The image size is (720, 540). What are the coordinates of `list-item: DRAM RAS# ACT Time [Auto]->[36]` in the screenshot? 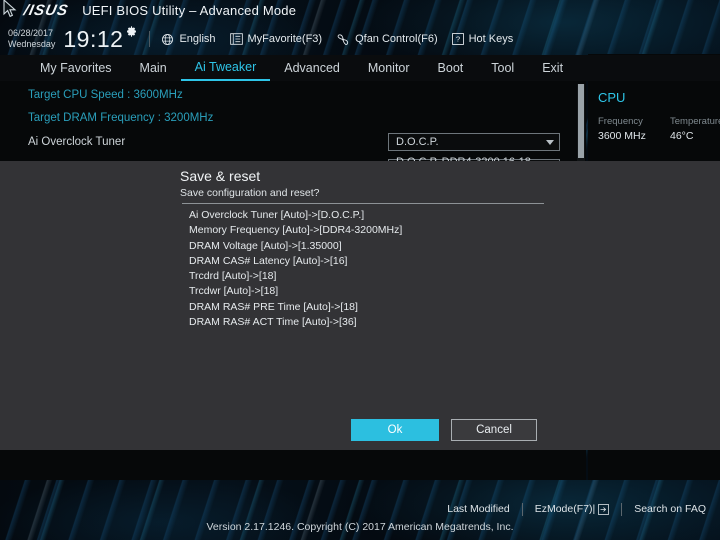 It's located at (273, 322).